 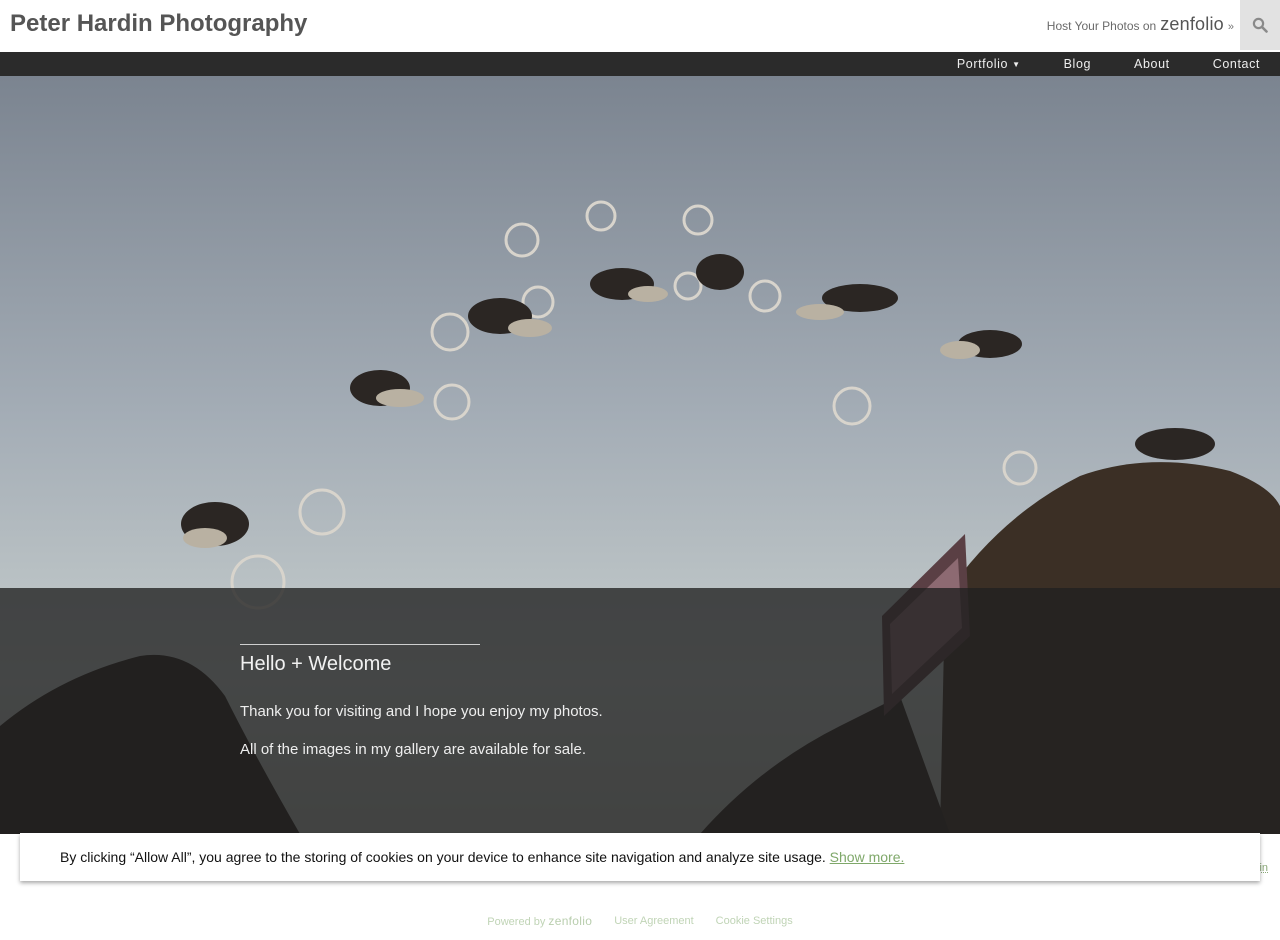 What do you see at coordinates (1101, 26) in the screenshot?
I see `host-link-text: Host Your Photos on` at bounding box center [1101, 26].